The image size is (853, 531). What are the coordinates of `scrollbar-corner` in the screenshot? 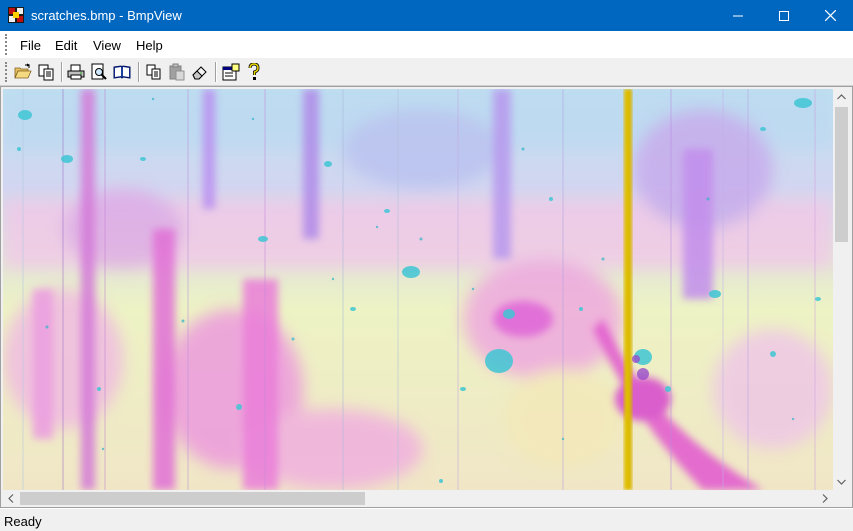 It's located at (841, 498).